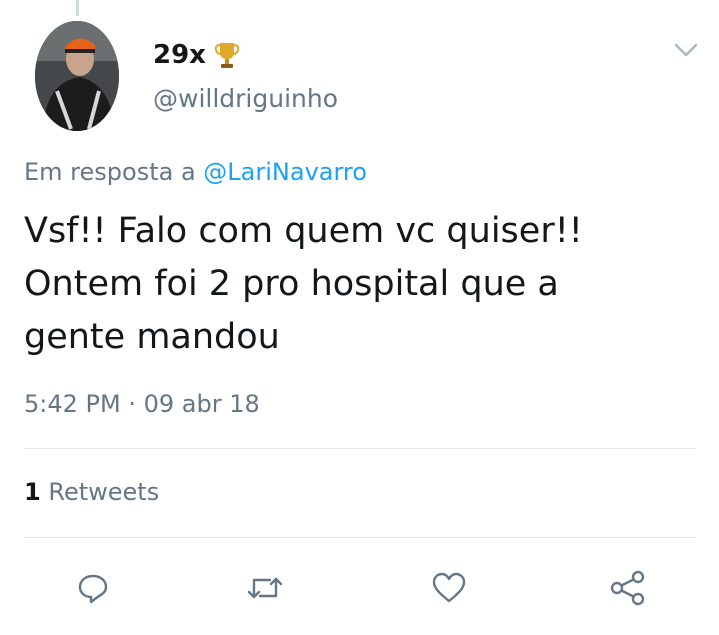  What do you see at coordinates (285, 172) in the screenshot?
I see `reply-mention-link: @LariNavarro` at bounding box center [285, 172].